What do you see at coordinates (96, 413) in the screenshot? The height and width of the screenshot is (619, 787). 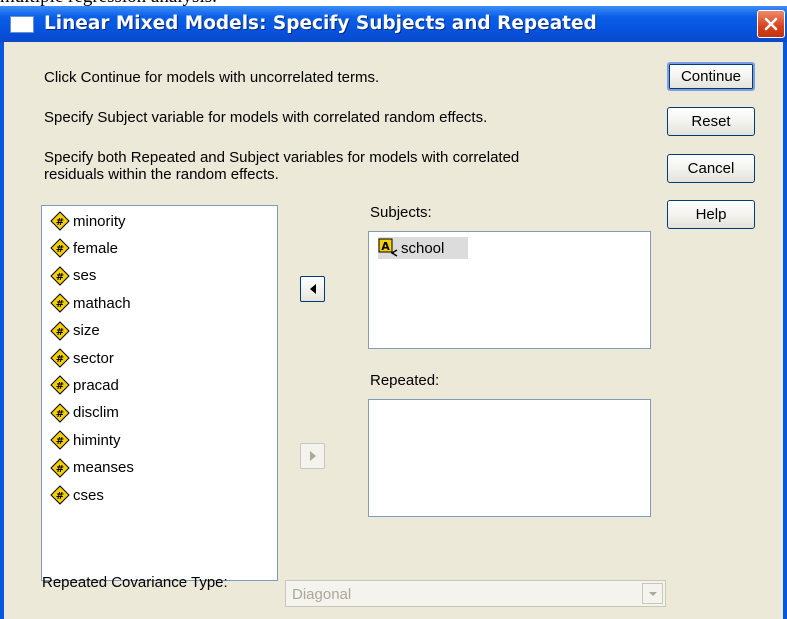 I see `variable-label: disclim` at bounding box center [96, 413].